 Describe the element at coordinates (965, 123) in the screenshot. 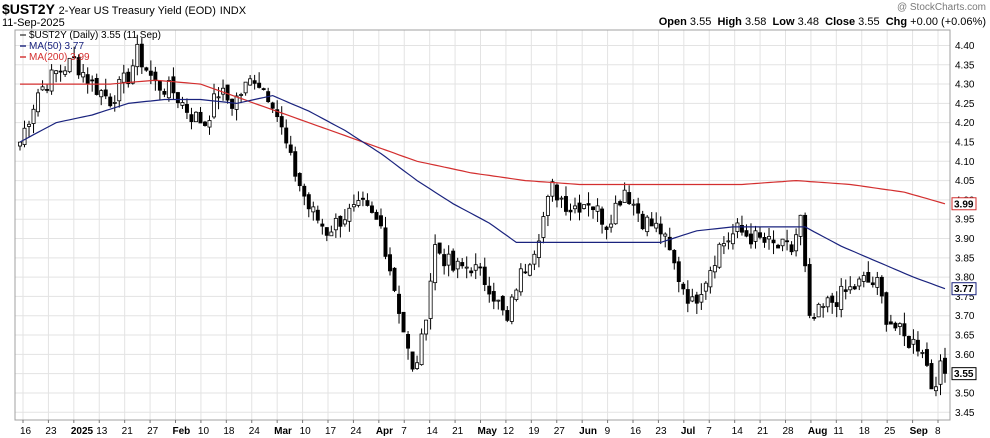

I see `y-tick-label: 4.20` at that location.